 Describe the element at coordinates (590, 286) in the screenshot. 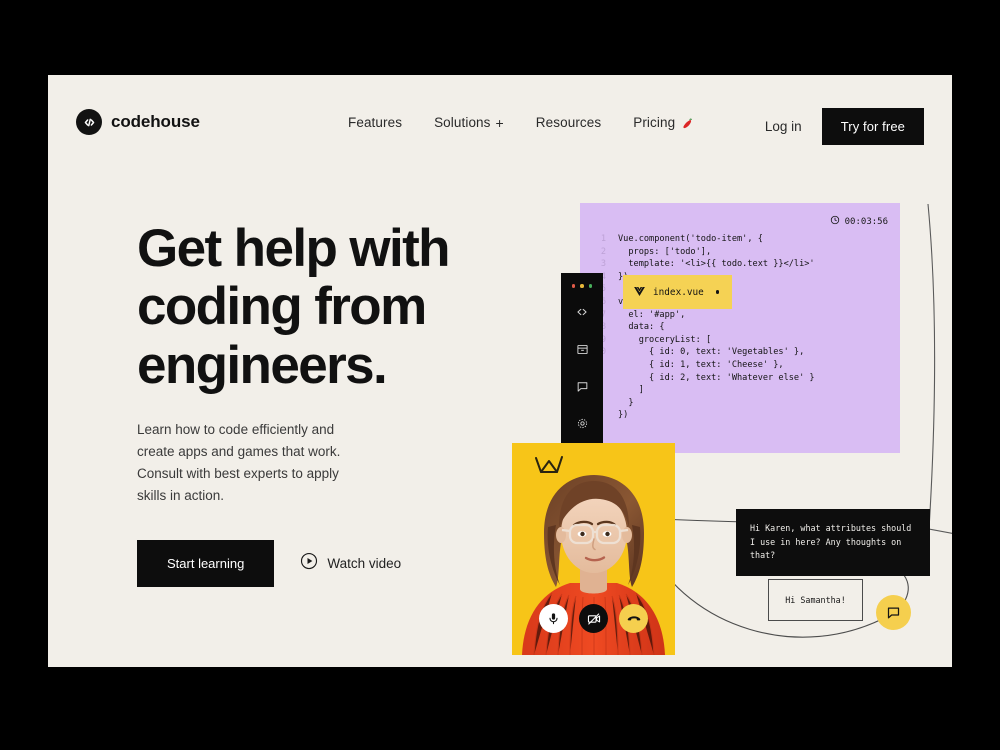

I see `window-maximize-dot` at that location.